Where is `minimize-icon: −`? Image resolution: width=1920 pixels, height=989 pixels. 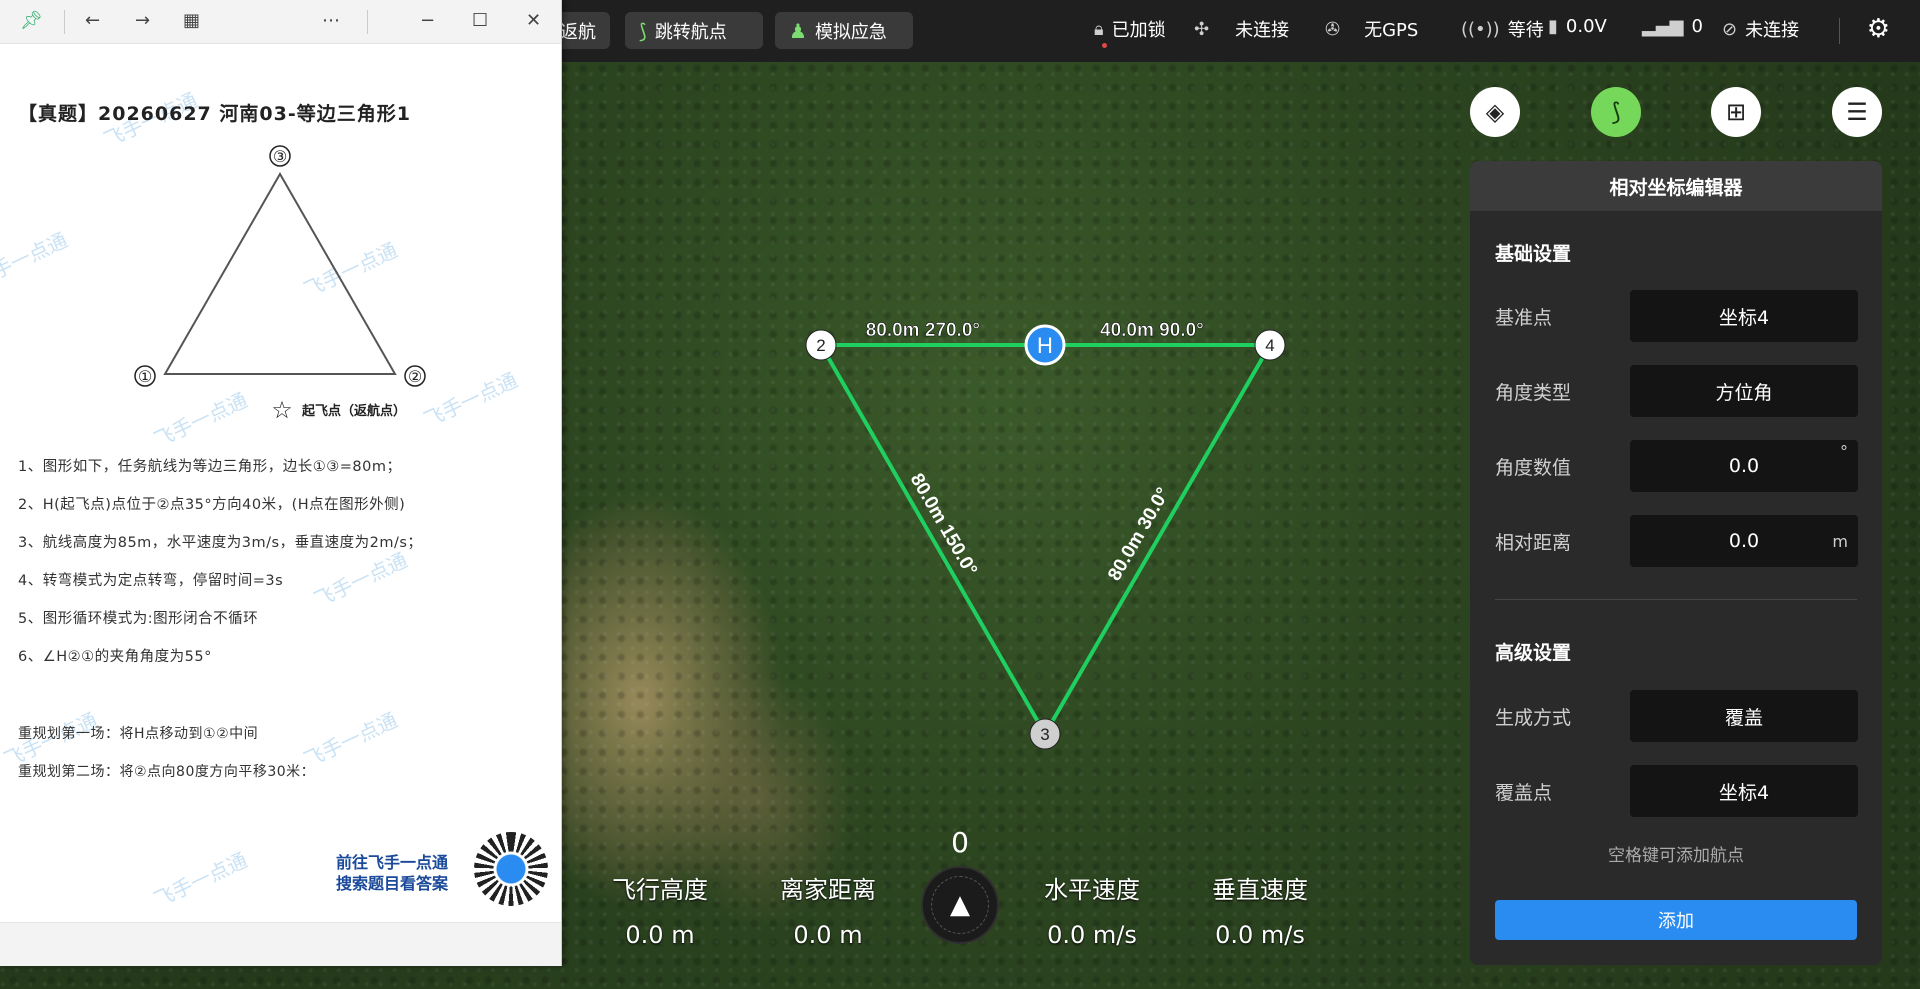 minimize-icon: − is located at coordinates (427, 20).